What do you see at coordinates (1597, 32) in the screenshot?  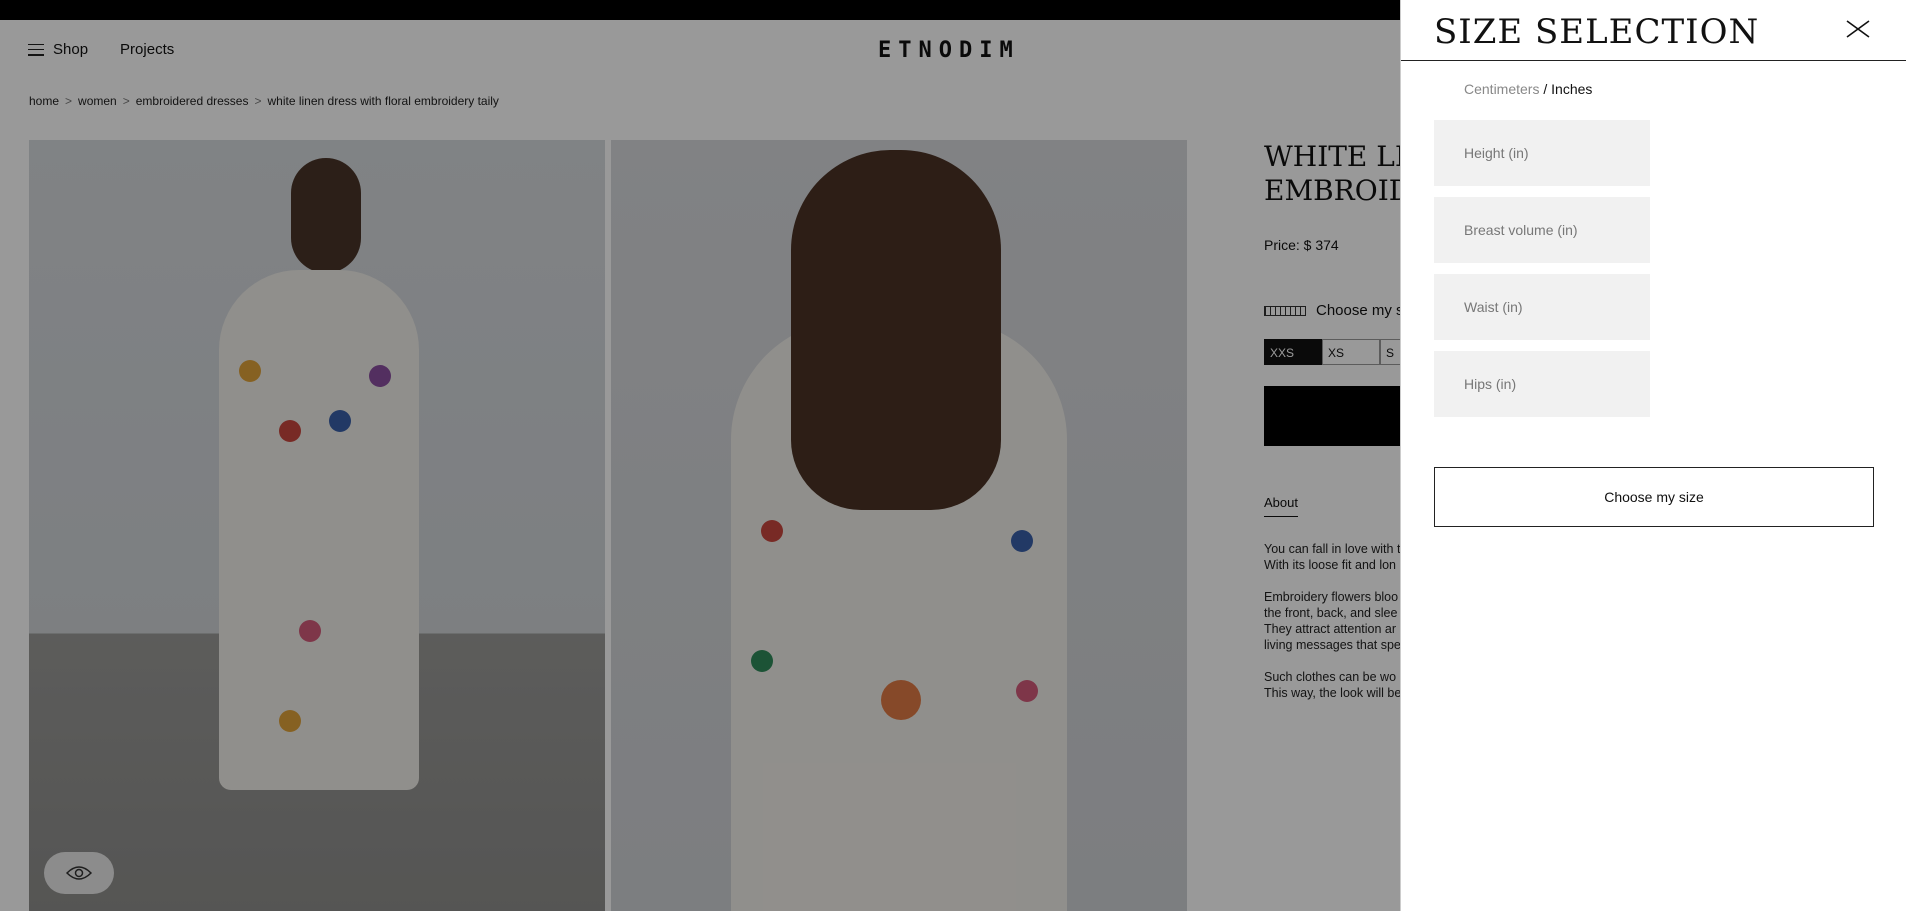 I see `panel-title: SIZE SELECTION` at bounding box center [1597, 32].